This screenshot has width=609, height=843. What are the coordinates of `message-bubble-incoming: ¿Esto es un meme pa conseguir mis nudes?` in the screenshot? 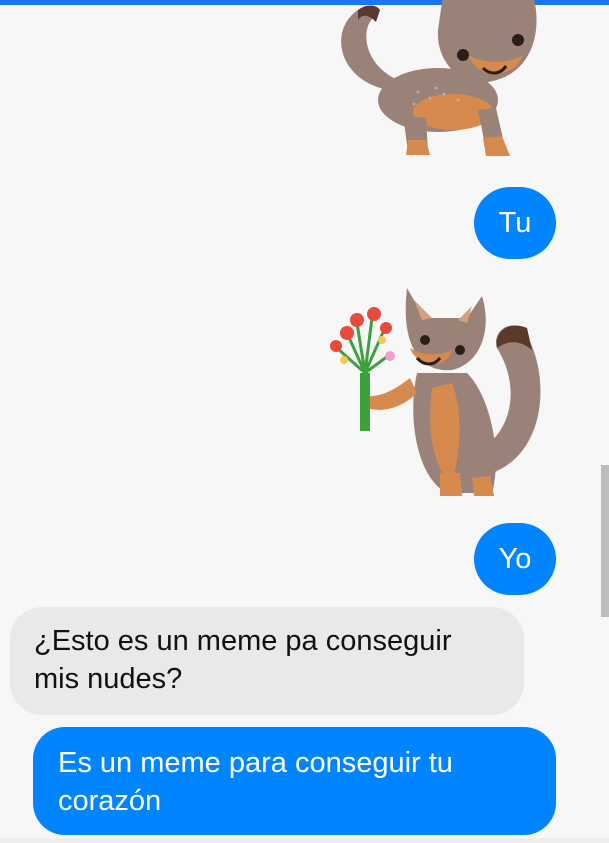 It's located at (267, 661).